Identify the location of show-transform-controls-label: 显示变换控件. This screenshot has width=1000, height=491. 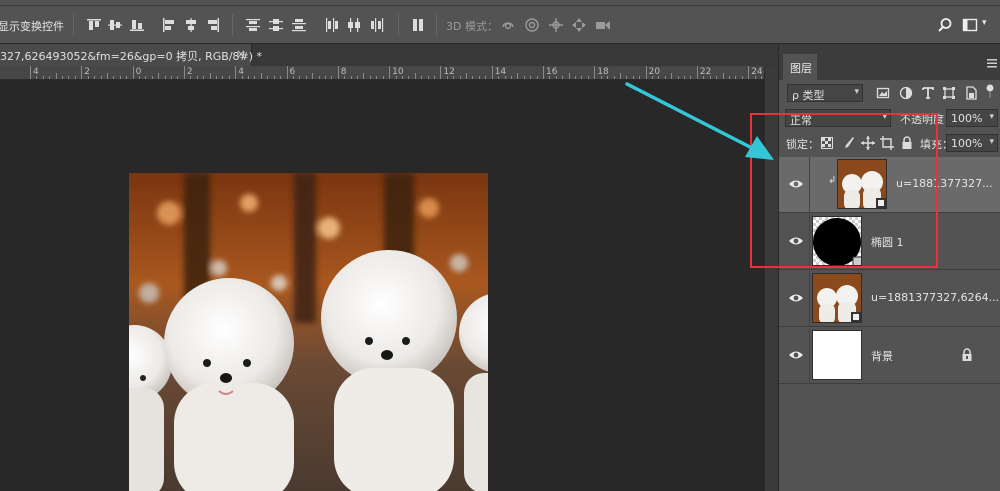
(32, 26).